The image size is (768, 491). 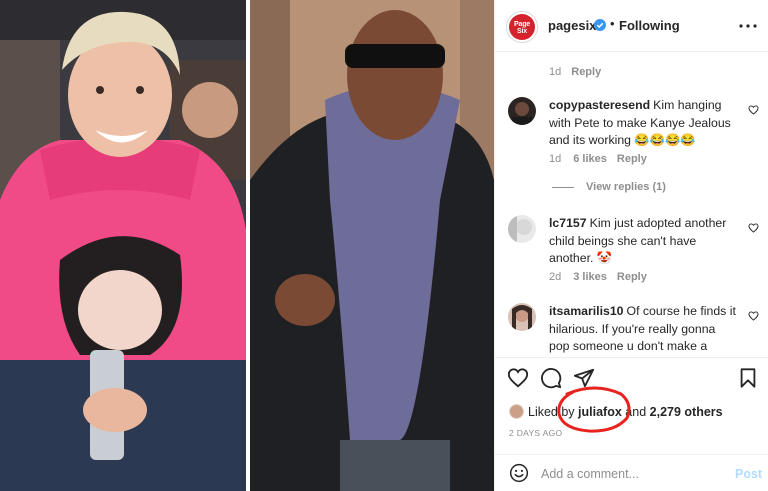 I want to click on author-avatar: Page Six, so click(x=522, y=27).